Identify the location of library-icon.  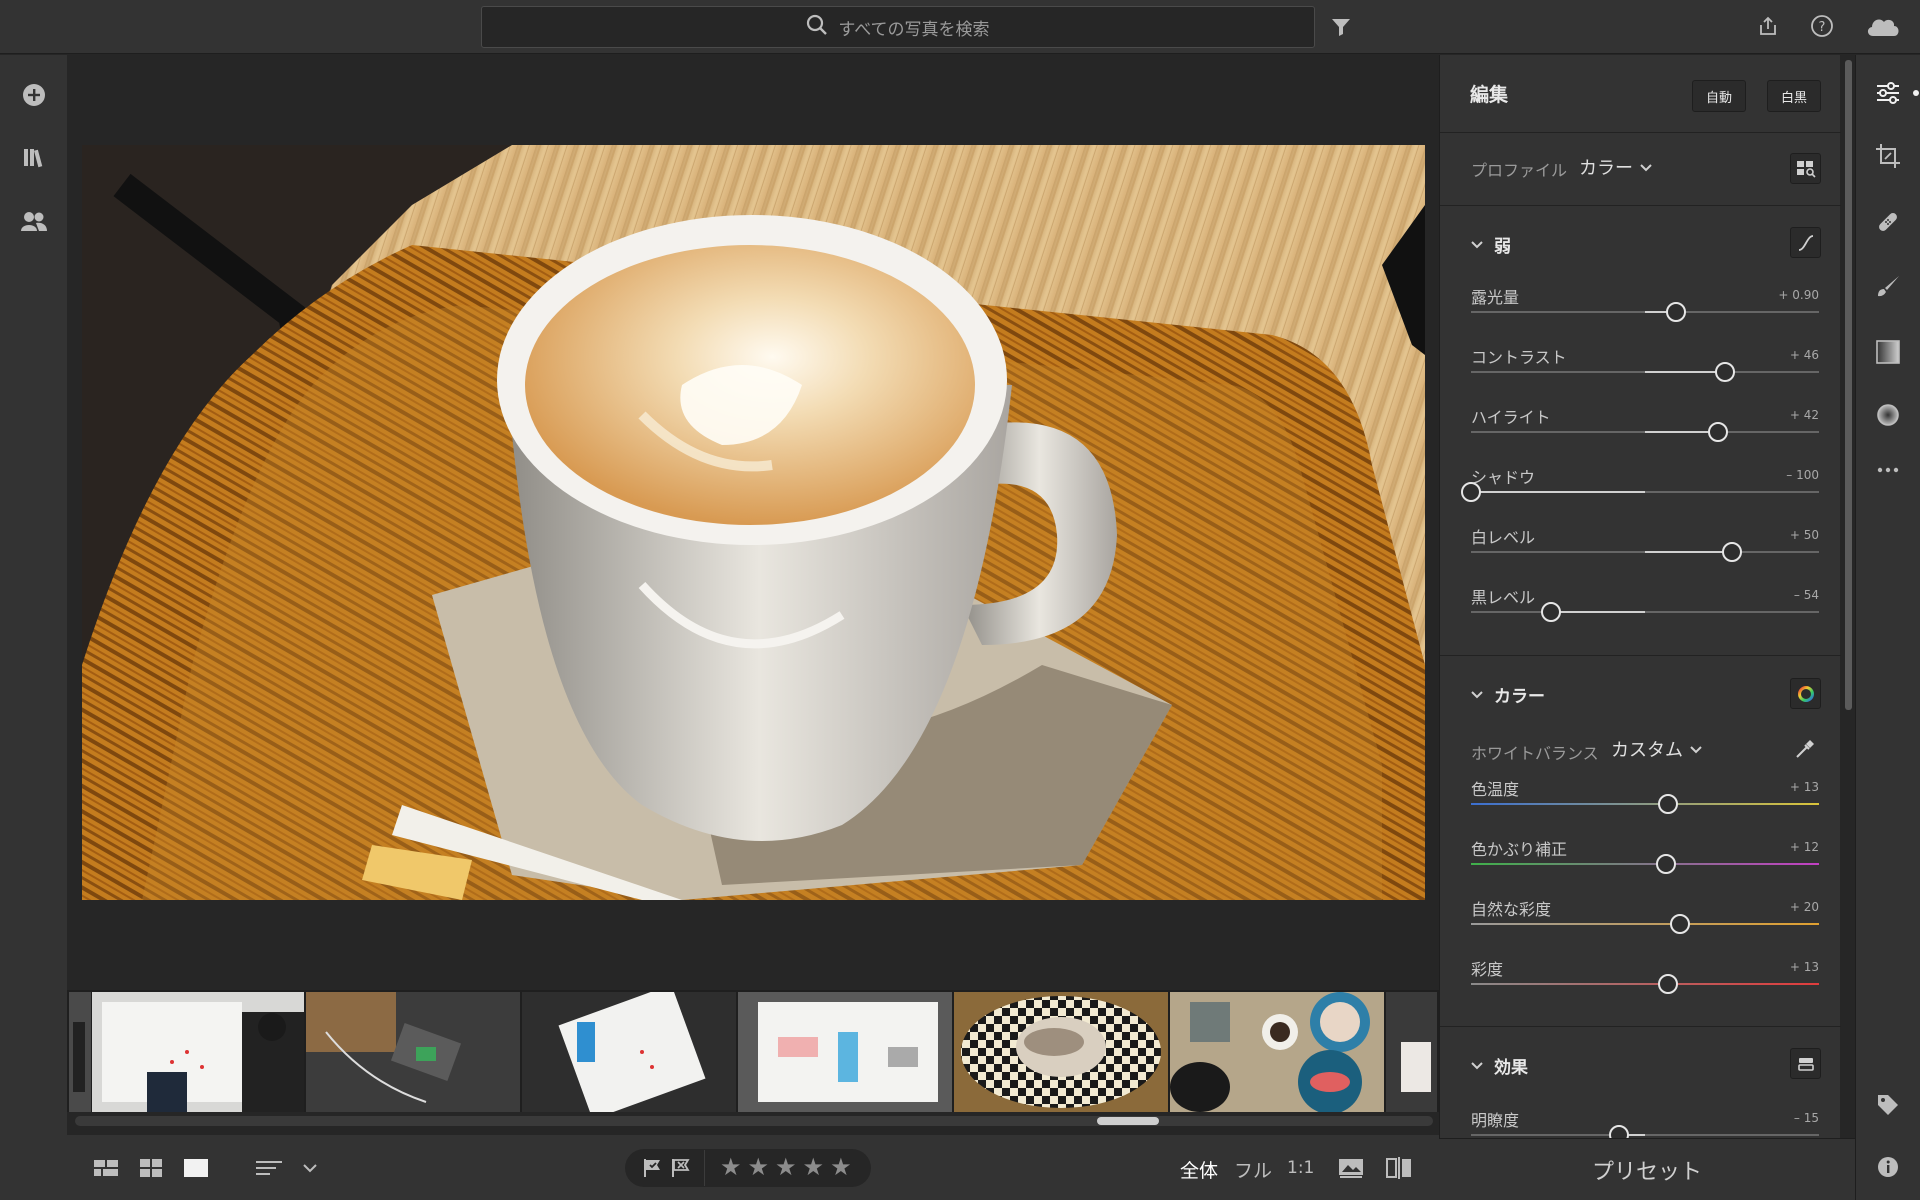
(33, 157).